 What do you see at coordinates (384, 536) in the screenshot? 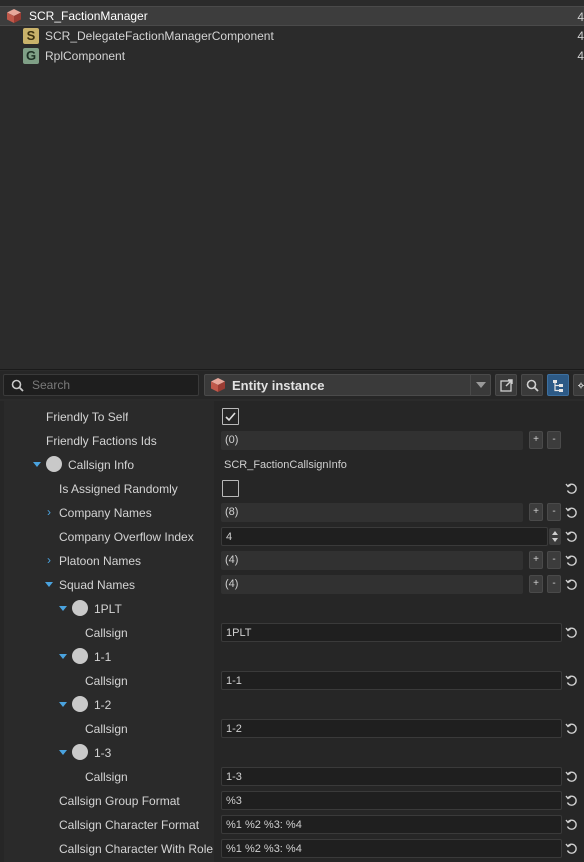
I see `number-input: 4` at bounding box center [384, 536].